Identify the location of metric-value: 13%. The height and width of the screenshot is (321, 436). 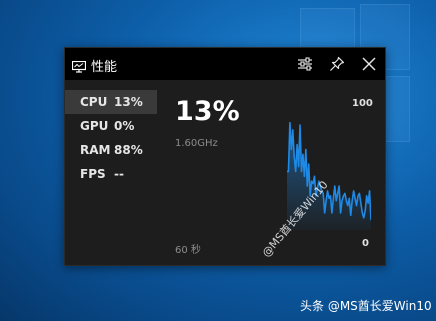
(128, 102).